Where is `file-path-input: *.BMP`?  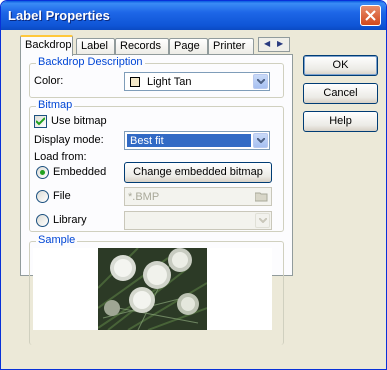 file-path-input: *.BMP is located at coordinates (198, 196).